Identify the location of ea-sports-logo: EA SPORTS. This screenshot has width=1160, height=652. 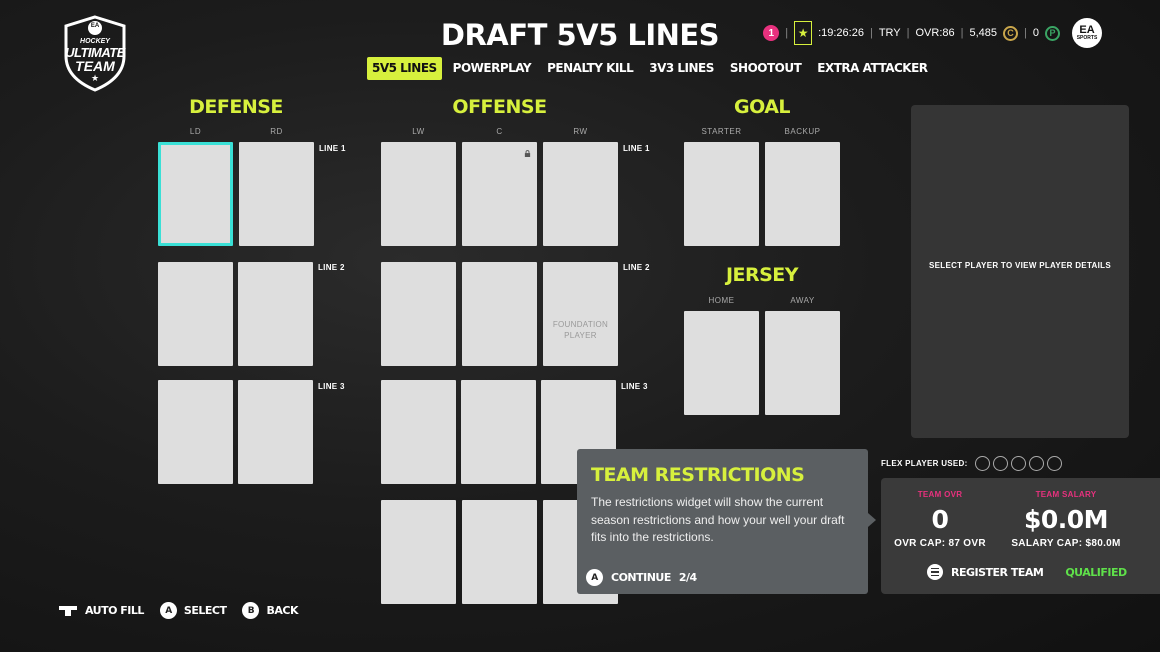
(1087, 33).